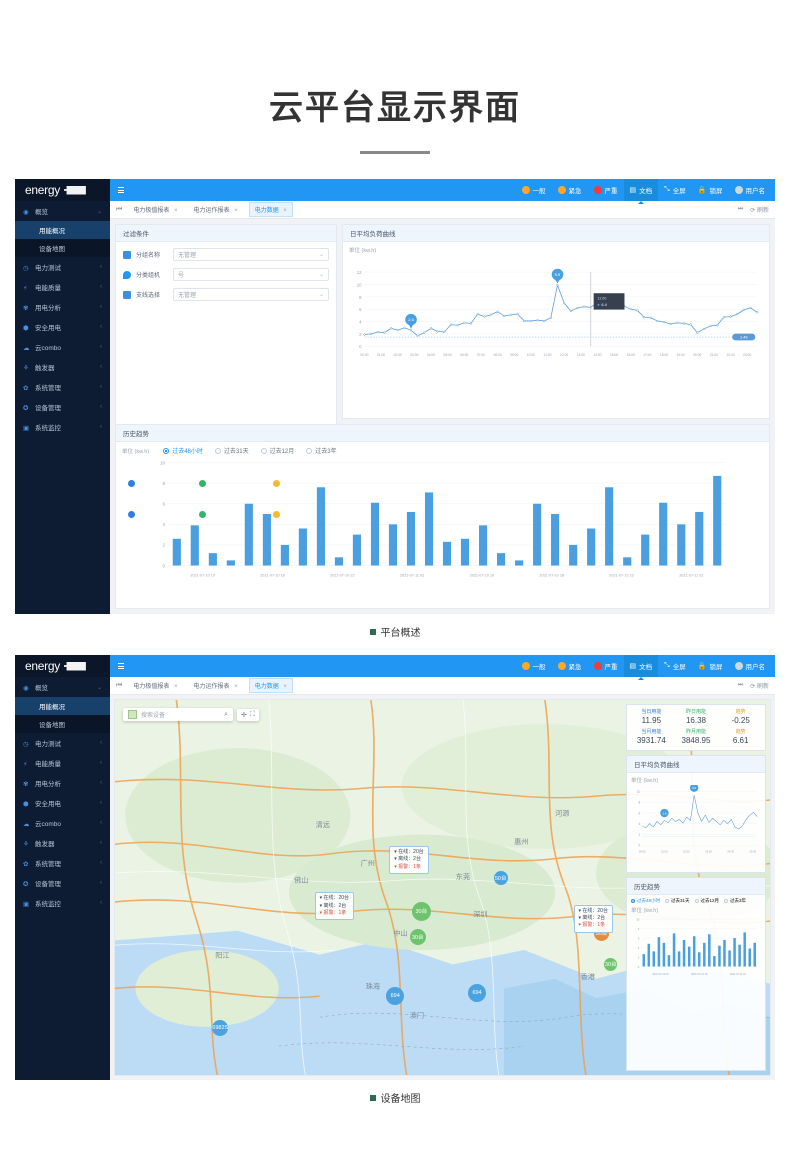  I want to click on search-input: 搜索设备, so click(180, 714).